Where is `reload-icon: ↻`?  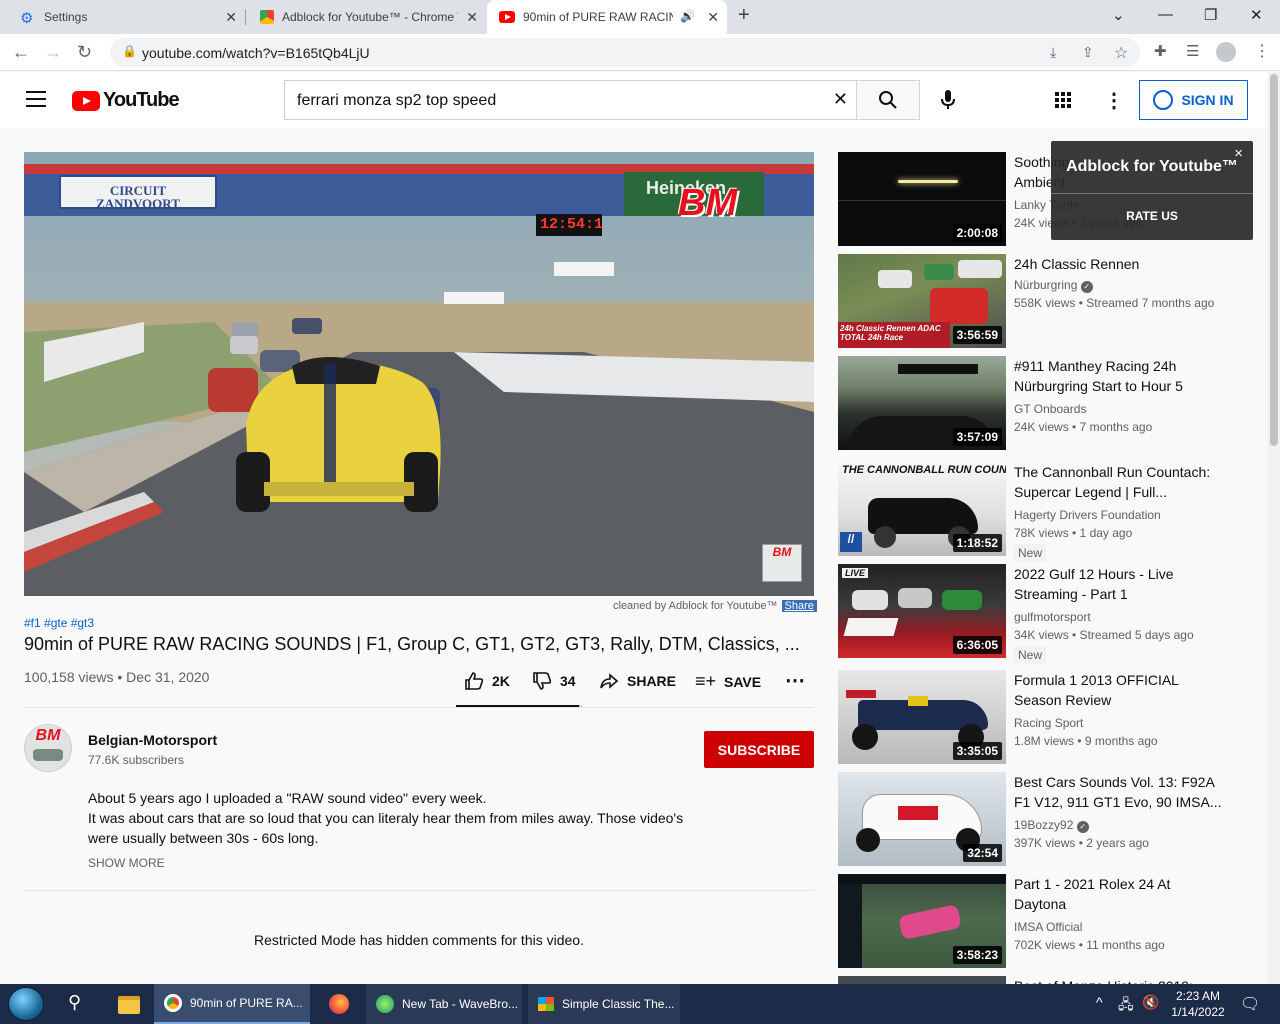 reload-icon: ↻ is located at coordinates (84, 52).